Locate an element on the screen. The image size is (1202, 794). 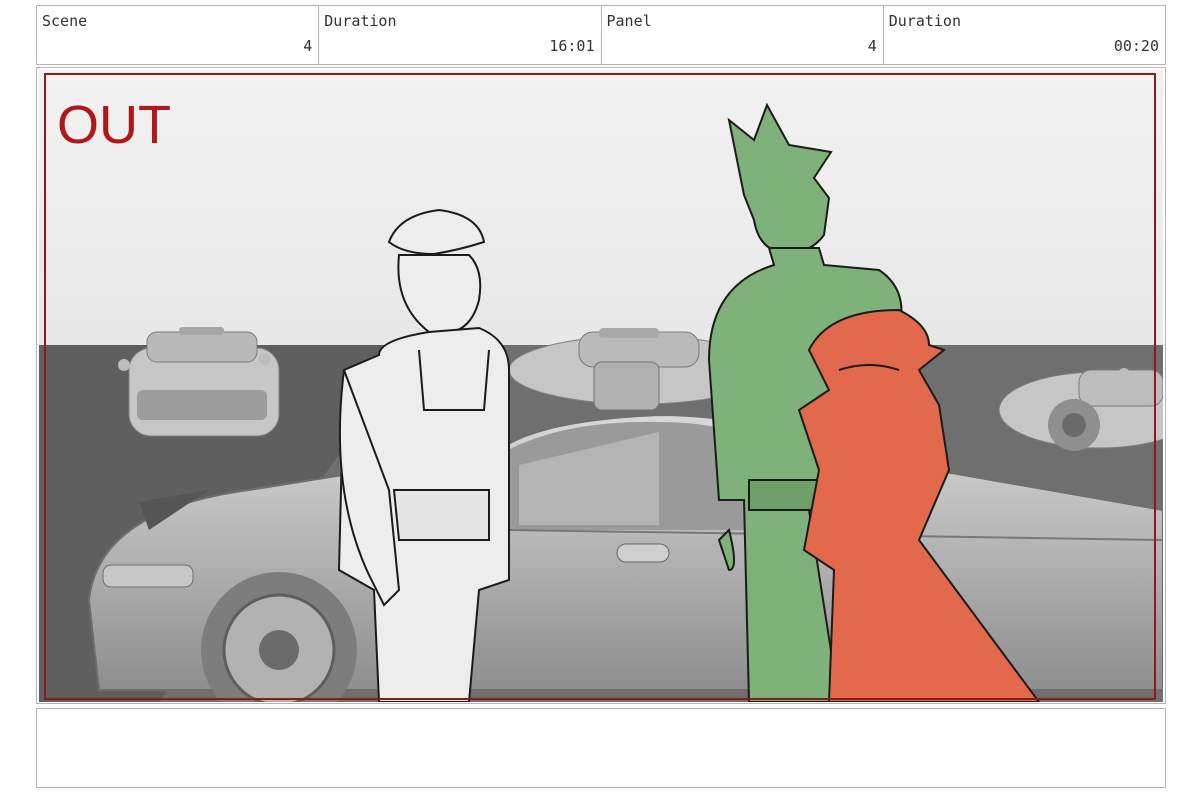
scene-label: Scene is located at coordinates (65, 21).